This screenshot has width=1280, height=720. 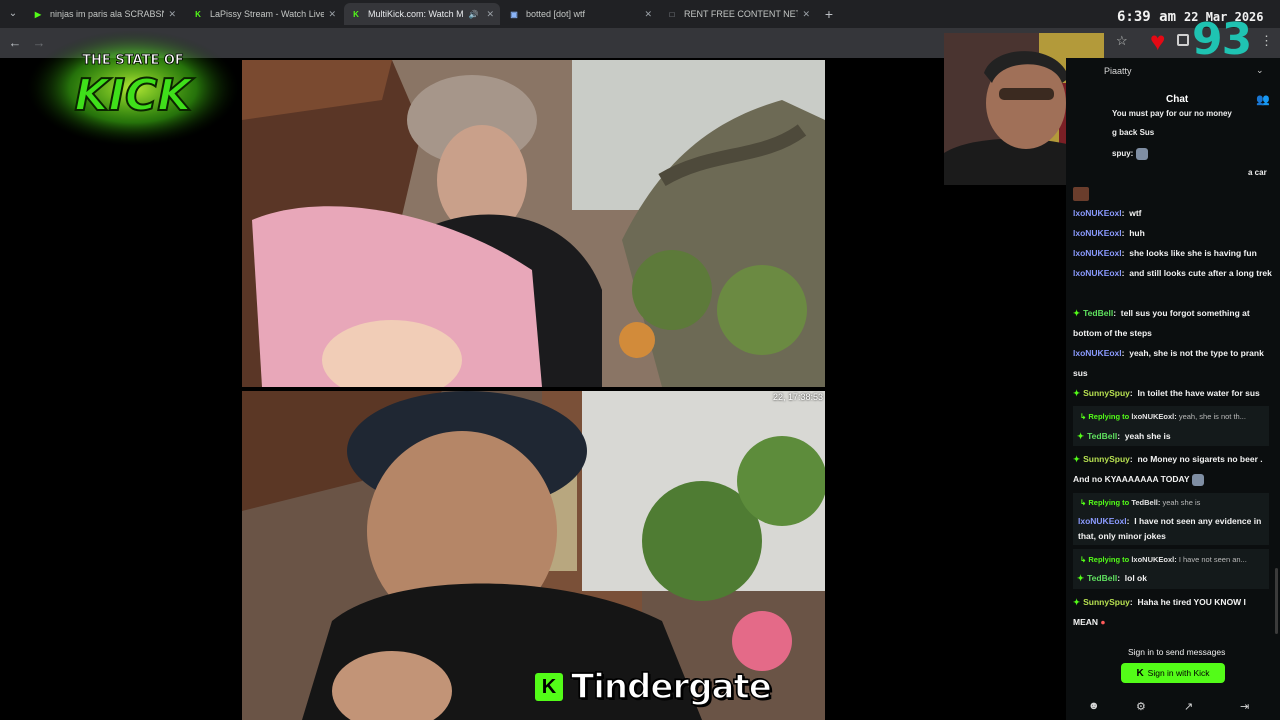 I want to click on signin-button-label: Sign in with Kick, so click(x=1178, y=673).